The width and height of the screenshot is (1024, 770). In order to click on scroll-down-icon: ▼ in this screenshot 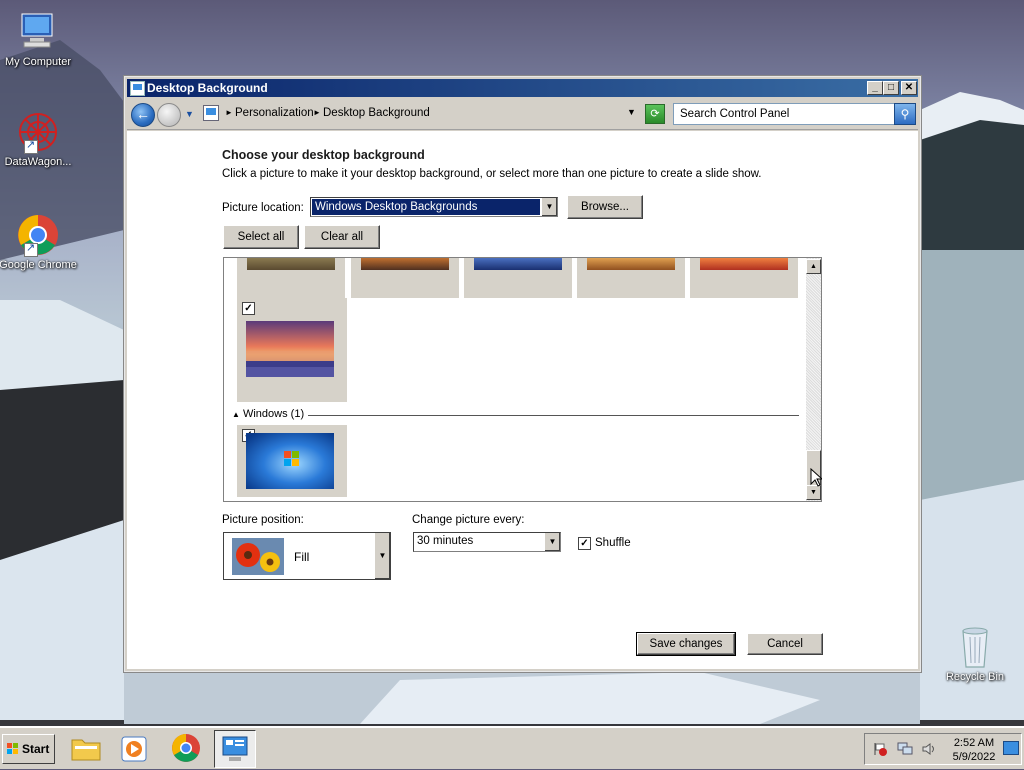, I will do `click(813, 492)`.